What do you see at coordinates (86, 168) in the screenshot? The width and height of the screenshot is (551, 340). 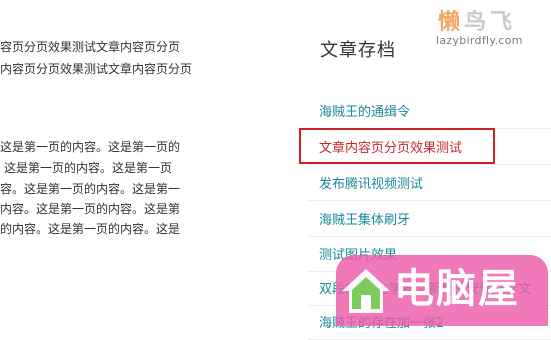 I see `article-line: 。这是第一页的内容。这是第一页` at bounding box center [86, 168].